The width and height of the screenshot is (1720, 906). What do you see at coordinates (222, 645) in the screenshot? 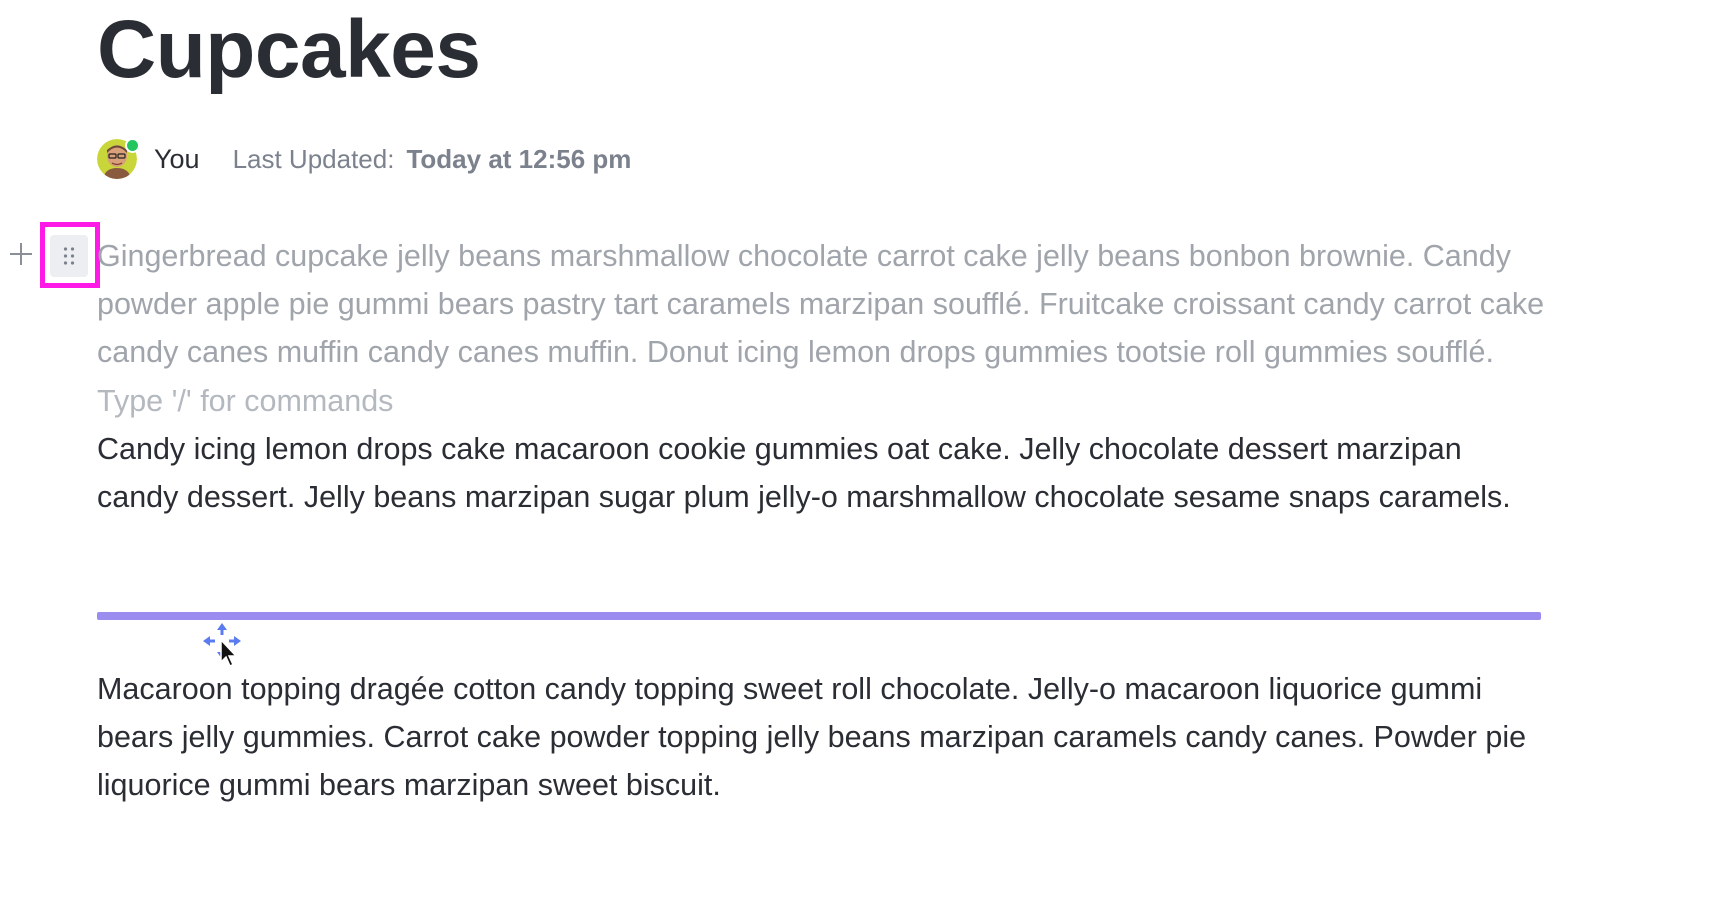
I see `move-cursor-icon` at bounding box center [222, 645].